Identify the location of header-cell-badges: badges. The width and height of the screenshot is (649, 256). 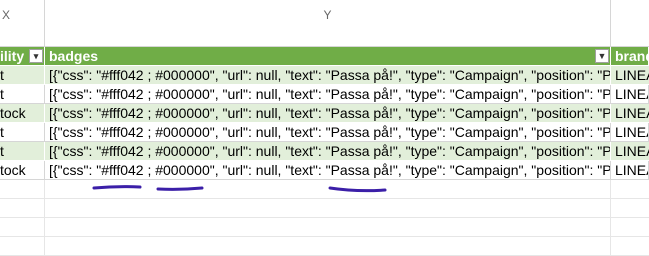
(328, 56).